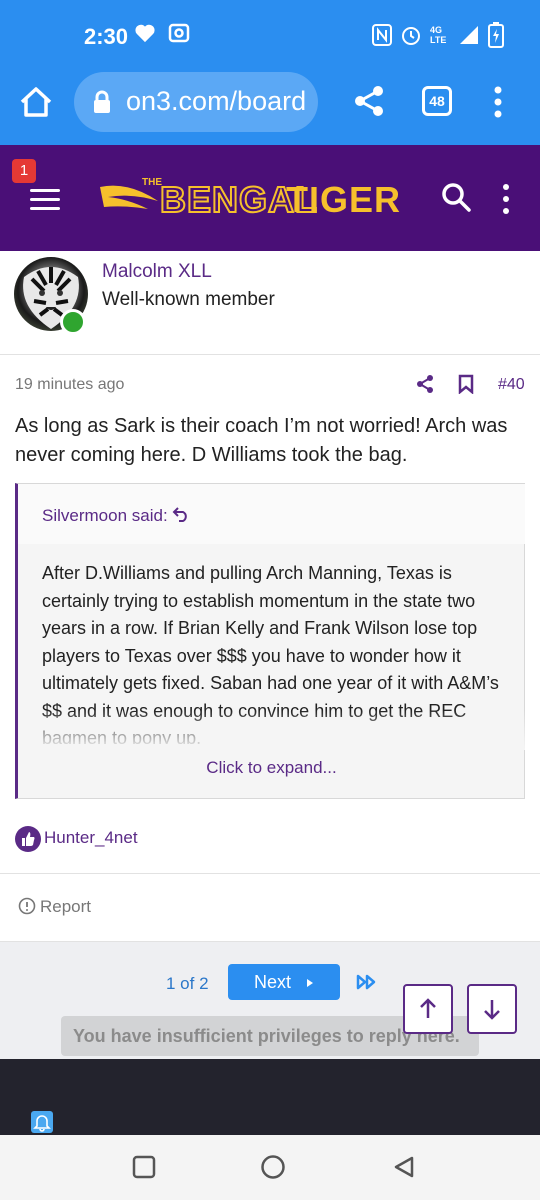  I want to click on url-bar: on3.com/board, so click(196, 102).